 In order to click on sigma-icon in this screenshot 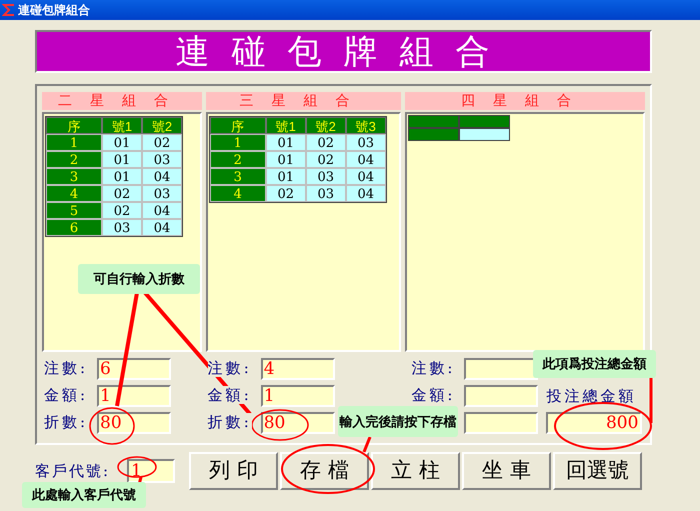, I will do `click(9, 10)`.